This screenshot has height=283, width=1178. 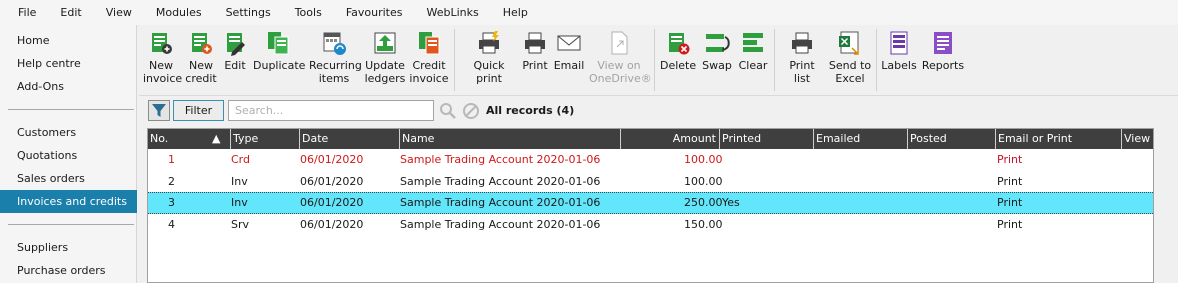 What do you see at coordinates (248, 12) in the screenshot?
I see `menu-settings: Settings` at bounding box center [248, 12].